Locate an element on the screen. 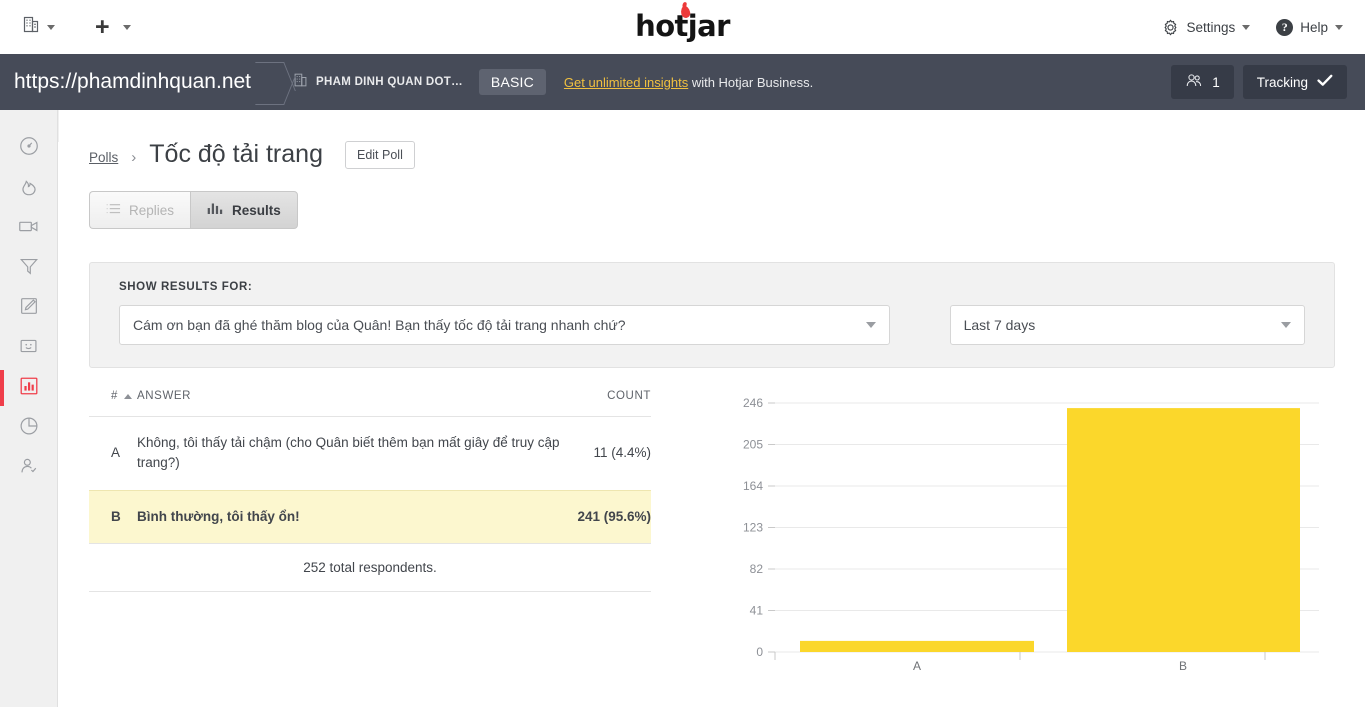 Image resolution: width=1365 pixels, height=707 pixels. org-switcher-button is located at coordinates (38, 27).